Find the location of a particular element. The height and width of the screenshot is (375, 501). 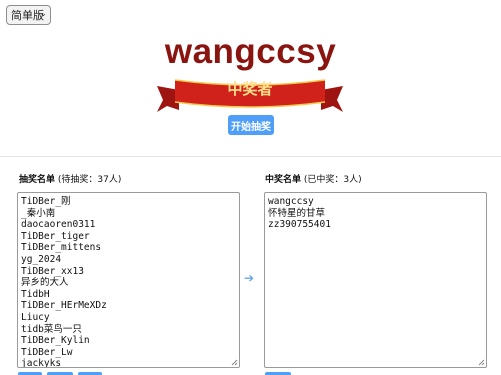

candidate-name: 异乡的大人 is located at coordinates (45, 283).